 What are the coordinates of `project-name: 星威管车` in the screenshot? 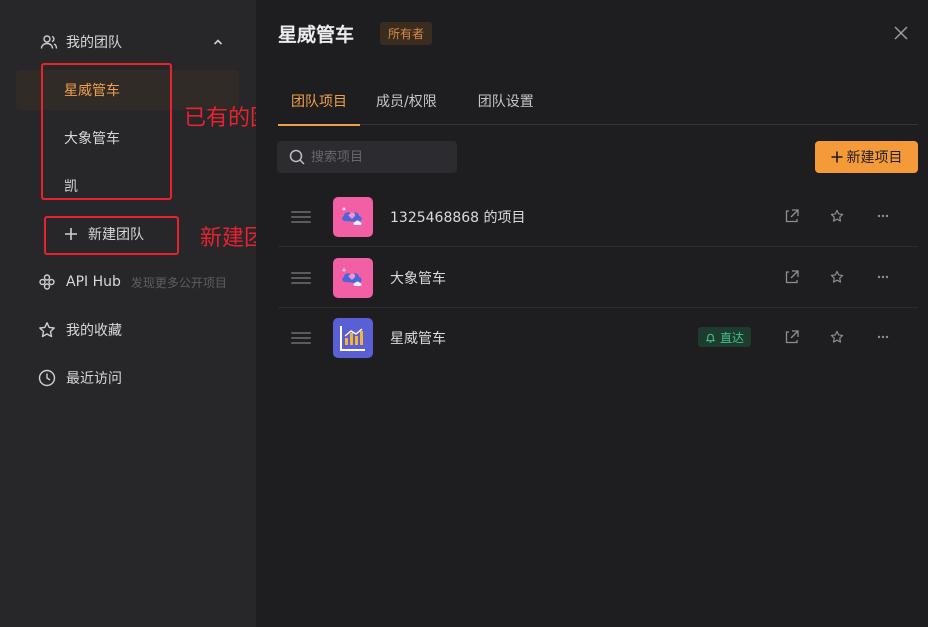 It's located at (418, 339).